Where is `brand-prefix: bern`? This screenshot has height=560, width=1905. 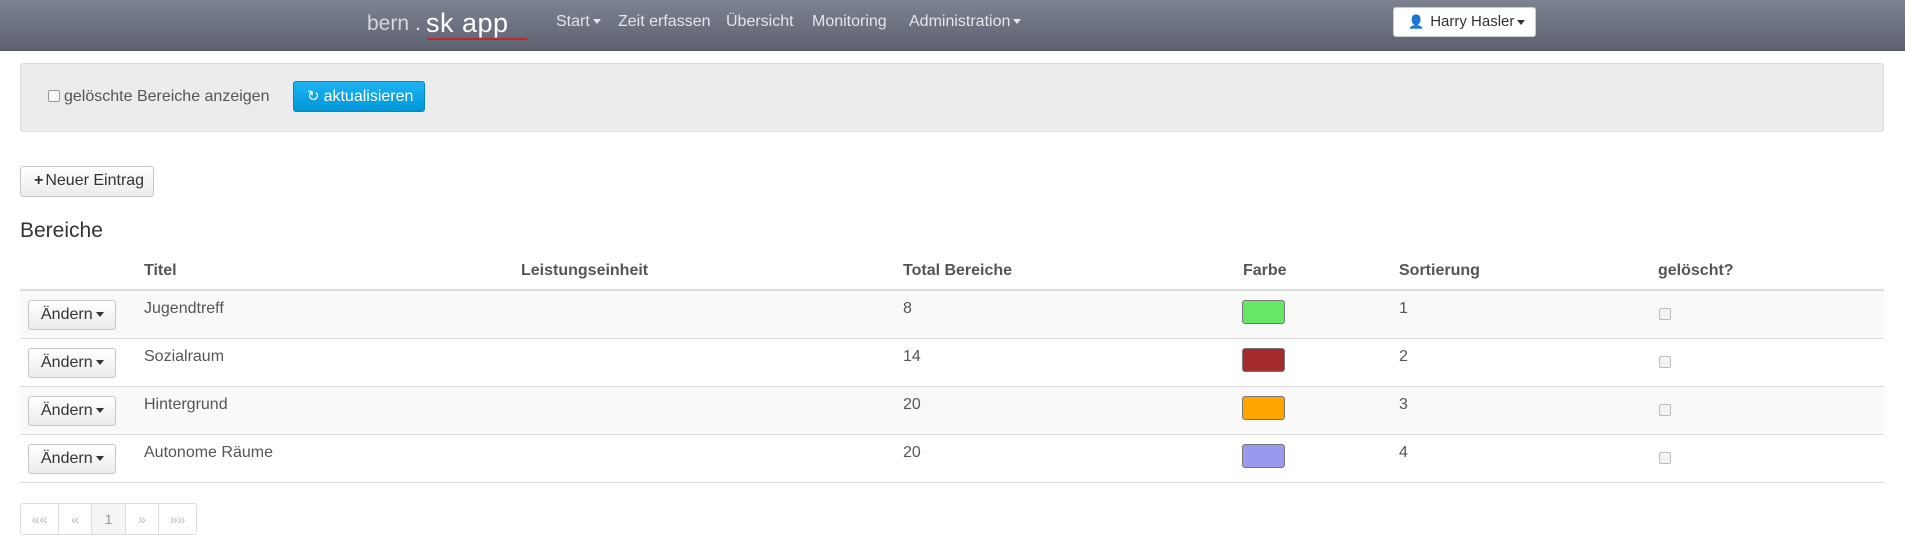 brand-prefix: bern is located at coordinates (388, 23).